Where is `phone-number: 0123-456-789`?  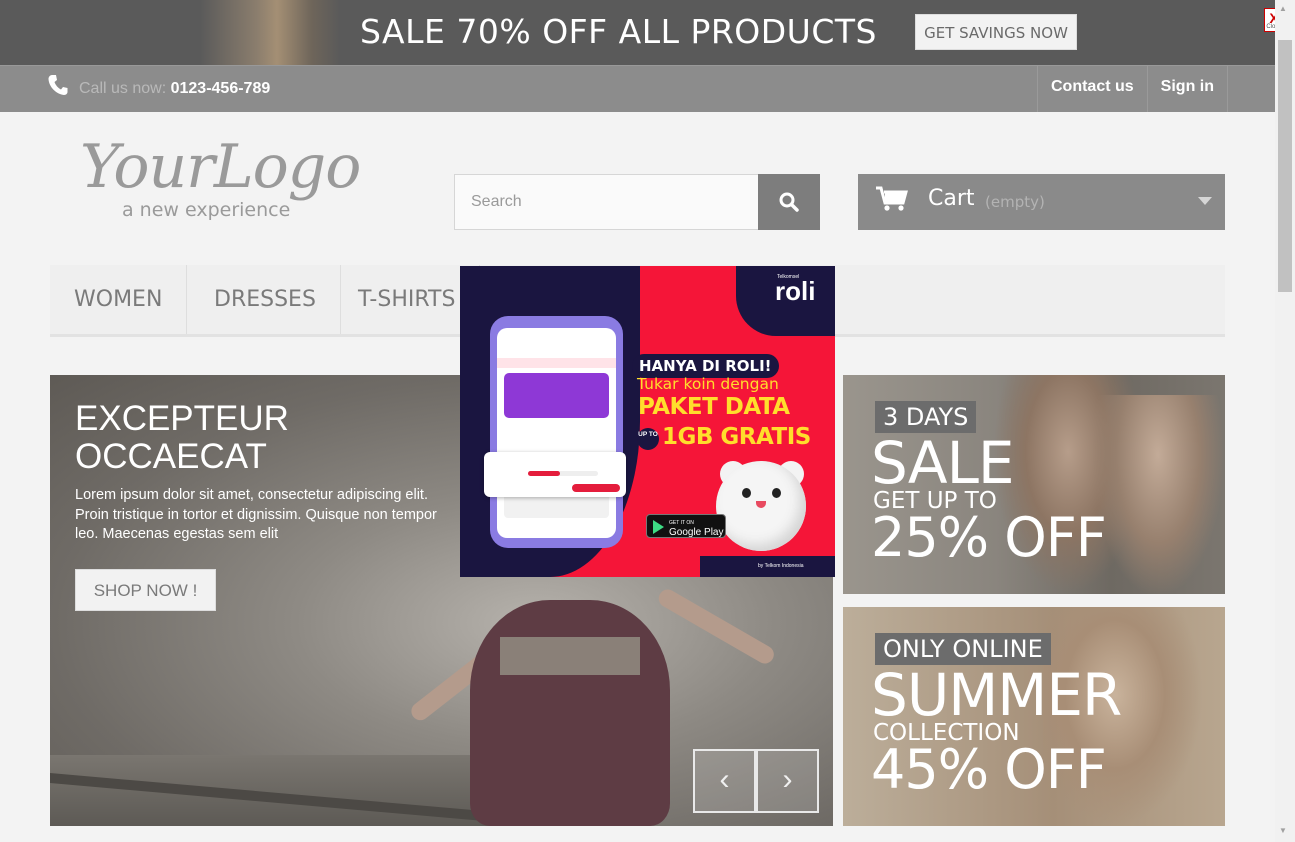
phone-number: 0123-456-789 is located at coordinates (220, 88).